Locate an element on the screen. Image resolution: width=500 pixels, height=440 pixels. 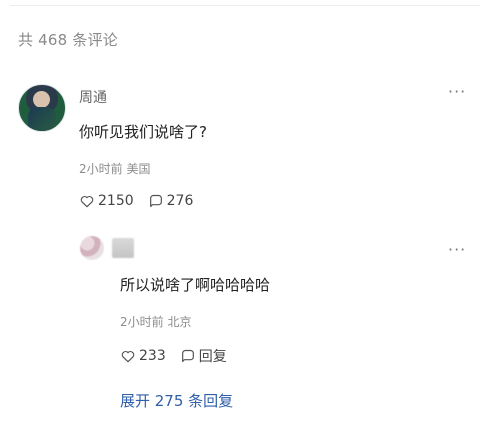
reply-label: 回复 is located at coordinates (212, 357).